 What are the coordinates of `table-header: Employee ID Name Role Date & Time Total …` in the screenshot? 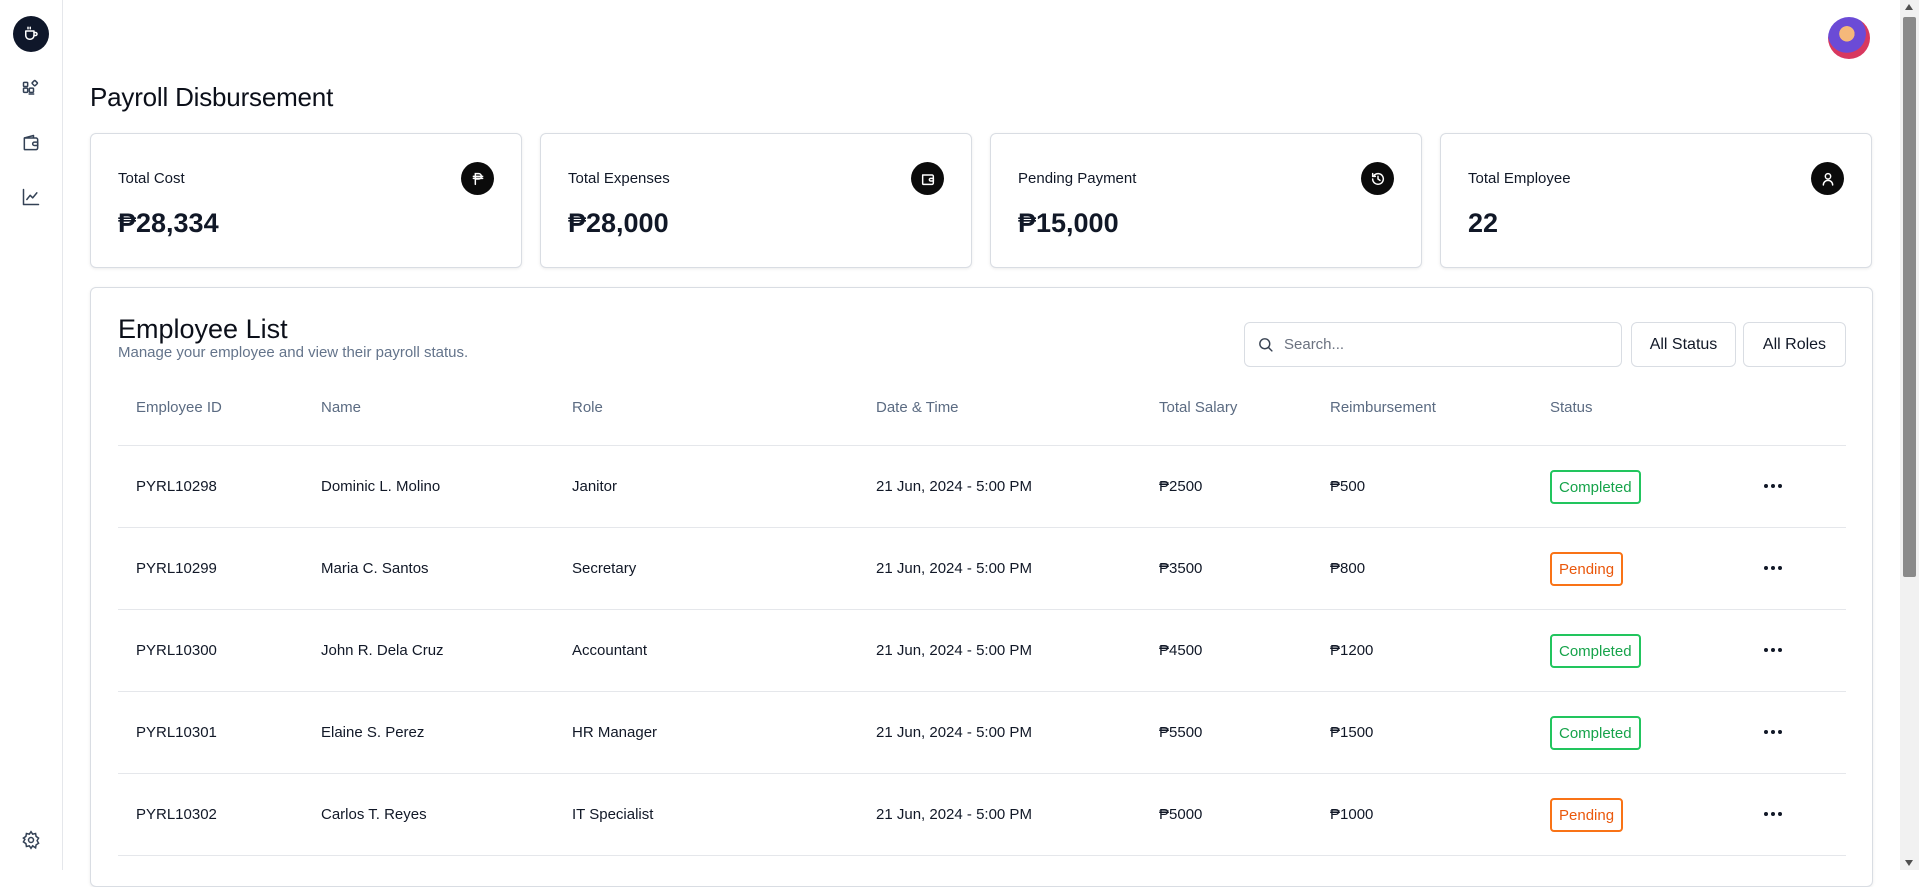 It's located at (982, 422).